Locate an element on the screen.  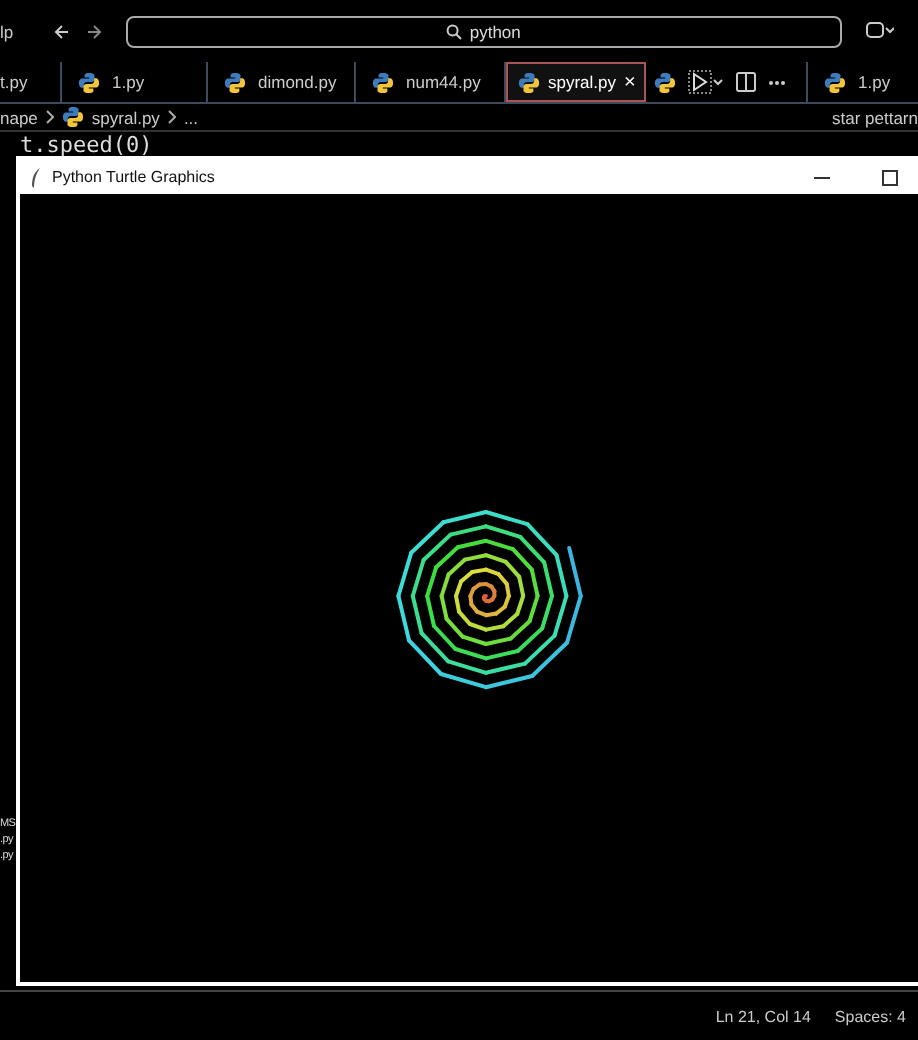
code-line: t.speed(0) is located at coordinates (86, 145).